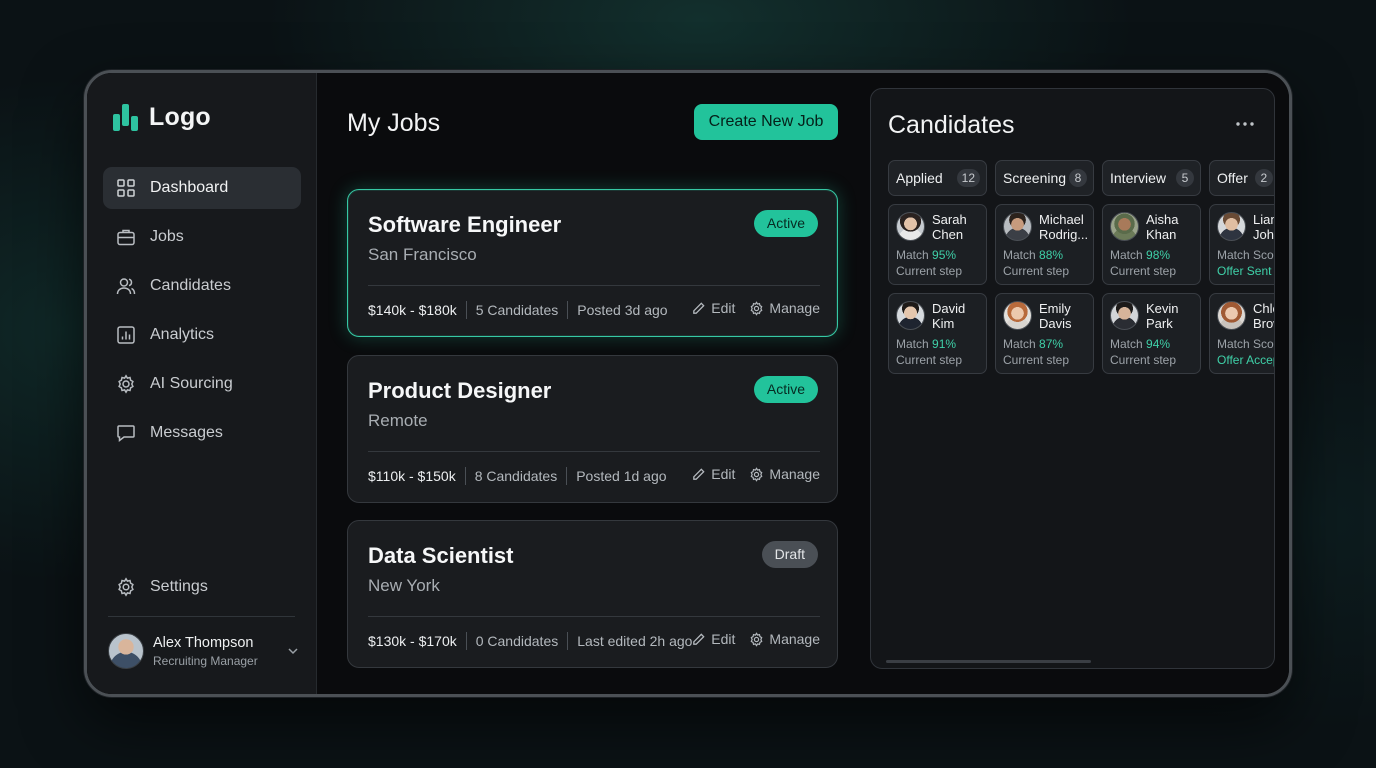 This screenshot has width=1376, height=768. Describe the element at coordinates (1035, 178) in the screenshot. I see `column-name: Screening` at that location.